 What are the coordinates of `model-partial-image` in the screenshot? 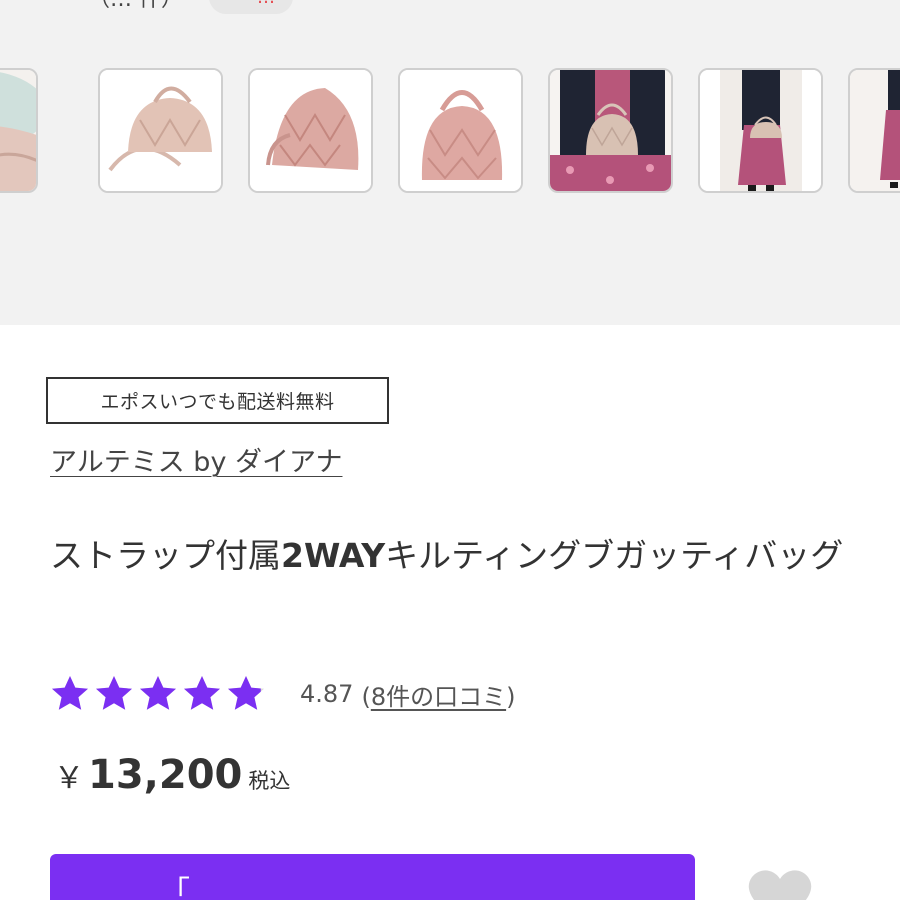 It's located at (875, 130).